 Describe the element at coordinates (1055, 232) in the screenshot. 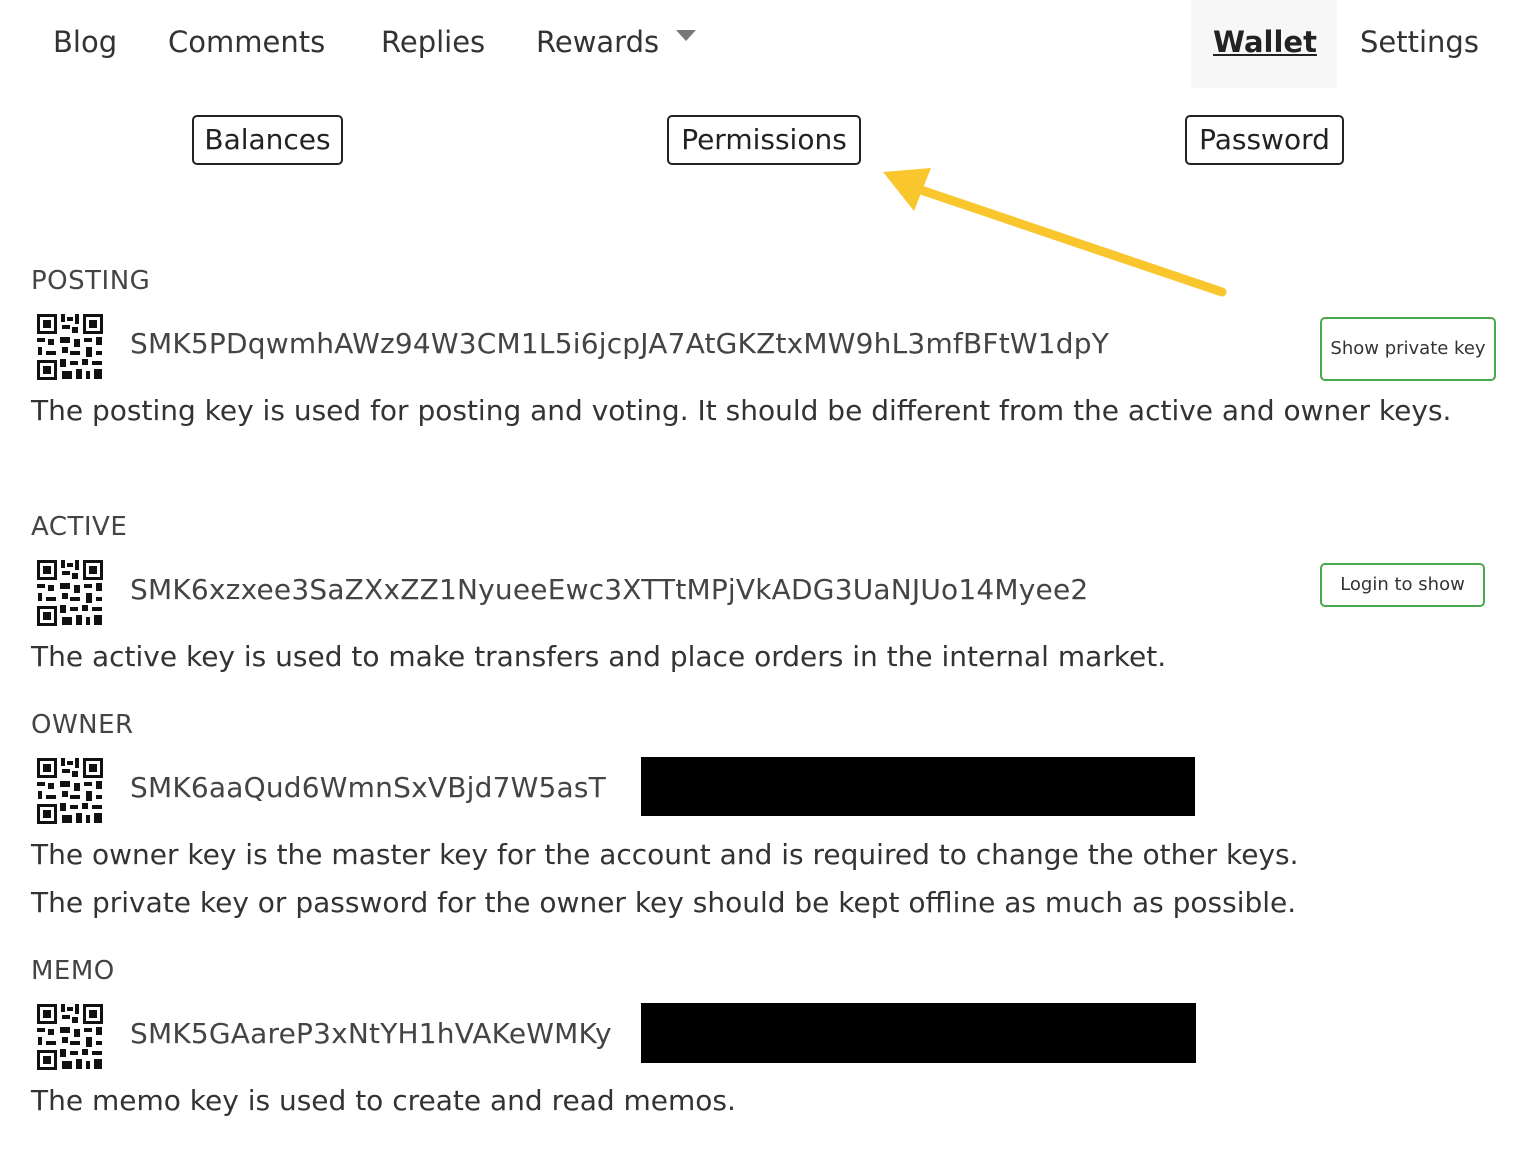

I see `annotation-arrow-icon` at that location.